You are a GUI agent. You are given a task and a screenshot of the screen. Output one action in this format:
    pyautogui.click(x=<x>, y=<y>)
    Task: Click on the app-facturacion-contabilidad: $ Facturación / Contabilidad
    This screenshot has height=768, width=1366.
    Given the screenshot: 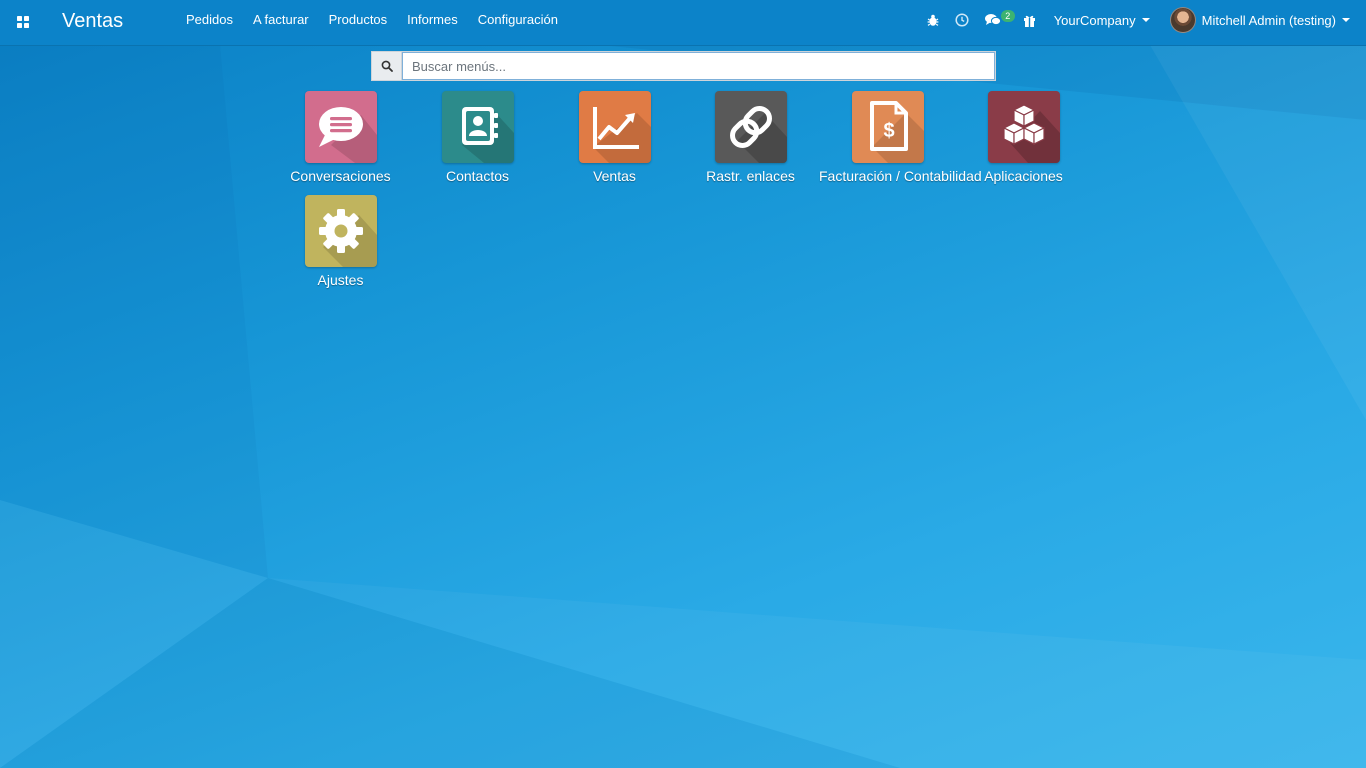 What is the action you would take?
    pyautogui.click(x=900, y=137)
    